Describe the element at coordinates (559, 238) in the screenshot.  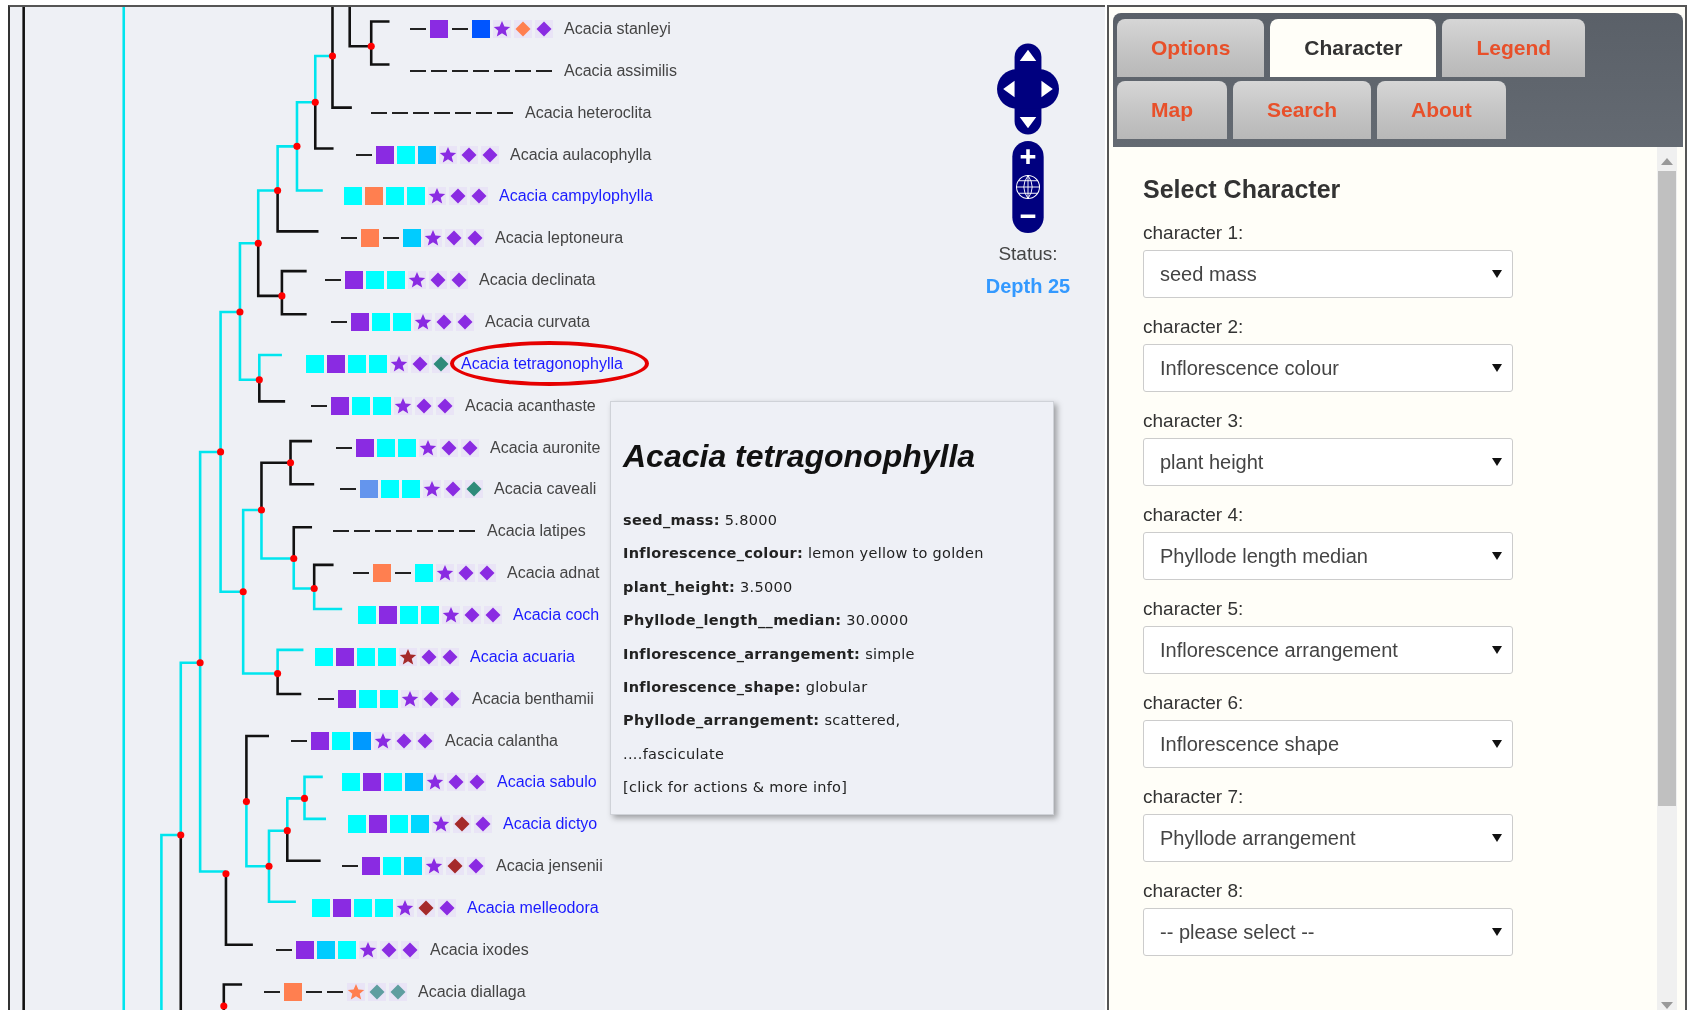
I see `species-name: Acacia leptoneura` at that location.